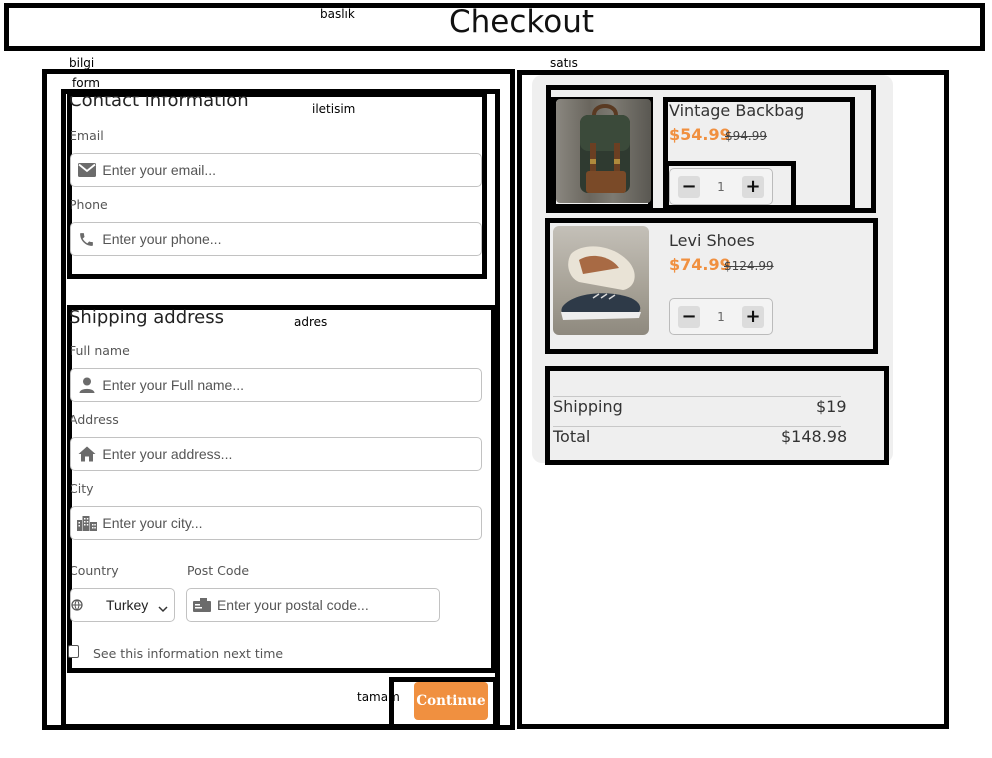 Image resolution: width=992 pixels, height=758 pixels. Describe the element at coordinates (146, 317) in the screenshot. I see `shipping-heading: Shipping address` at that location.